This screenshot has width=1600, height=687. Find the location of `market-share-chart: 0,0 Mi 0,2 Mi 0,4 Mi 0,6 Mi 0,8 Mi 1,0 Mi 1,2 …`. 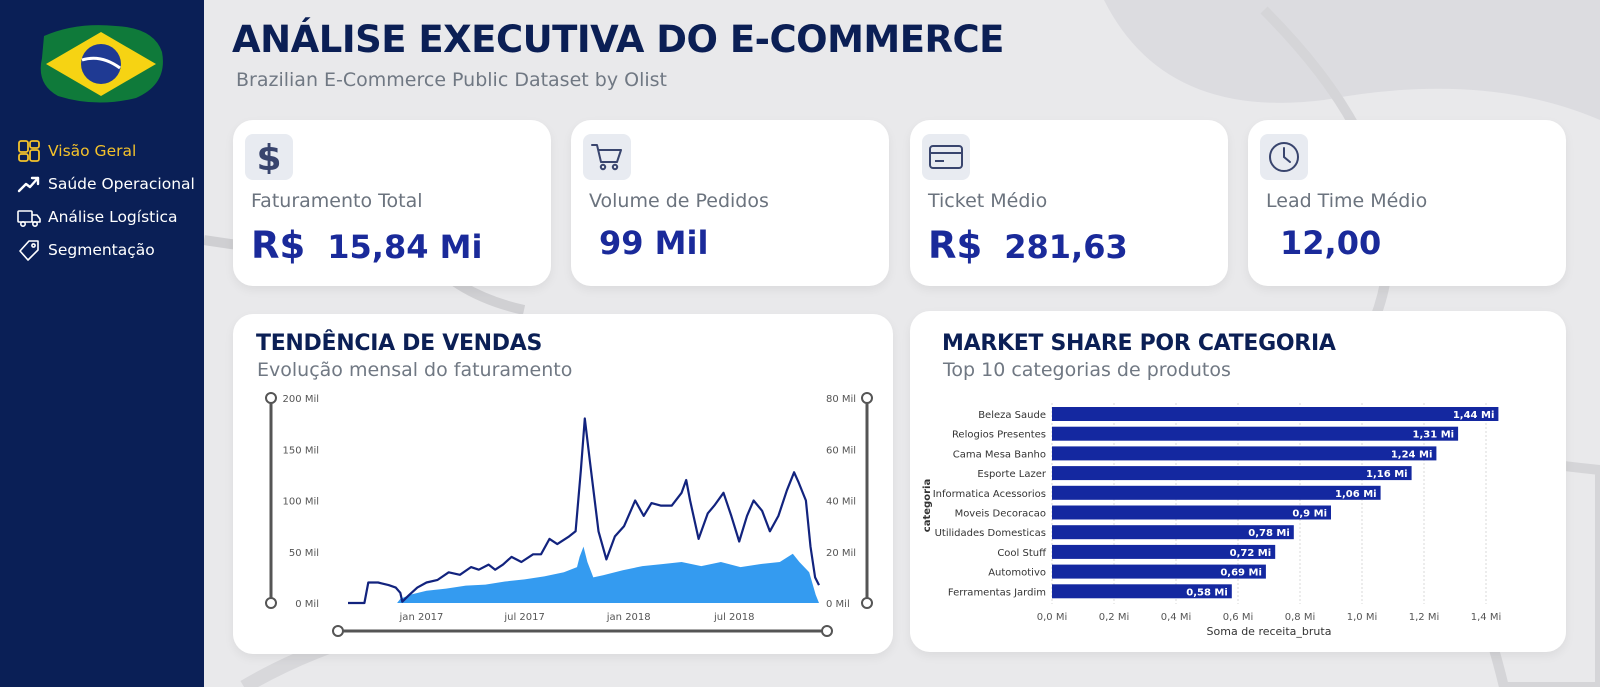

market-share-chart: 0,0 Mi 0,2 Mi 0,4 Mi 0,6 Mi 0,8 Mi 1,0 Mi 1,2 … is located at coordinates (1212, 520).